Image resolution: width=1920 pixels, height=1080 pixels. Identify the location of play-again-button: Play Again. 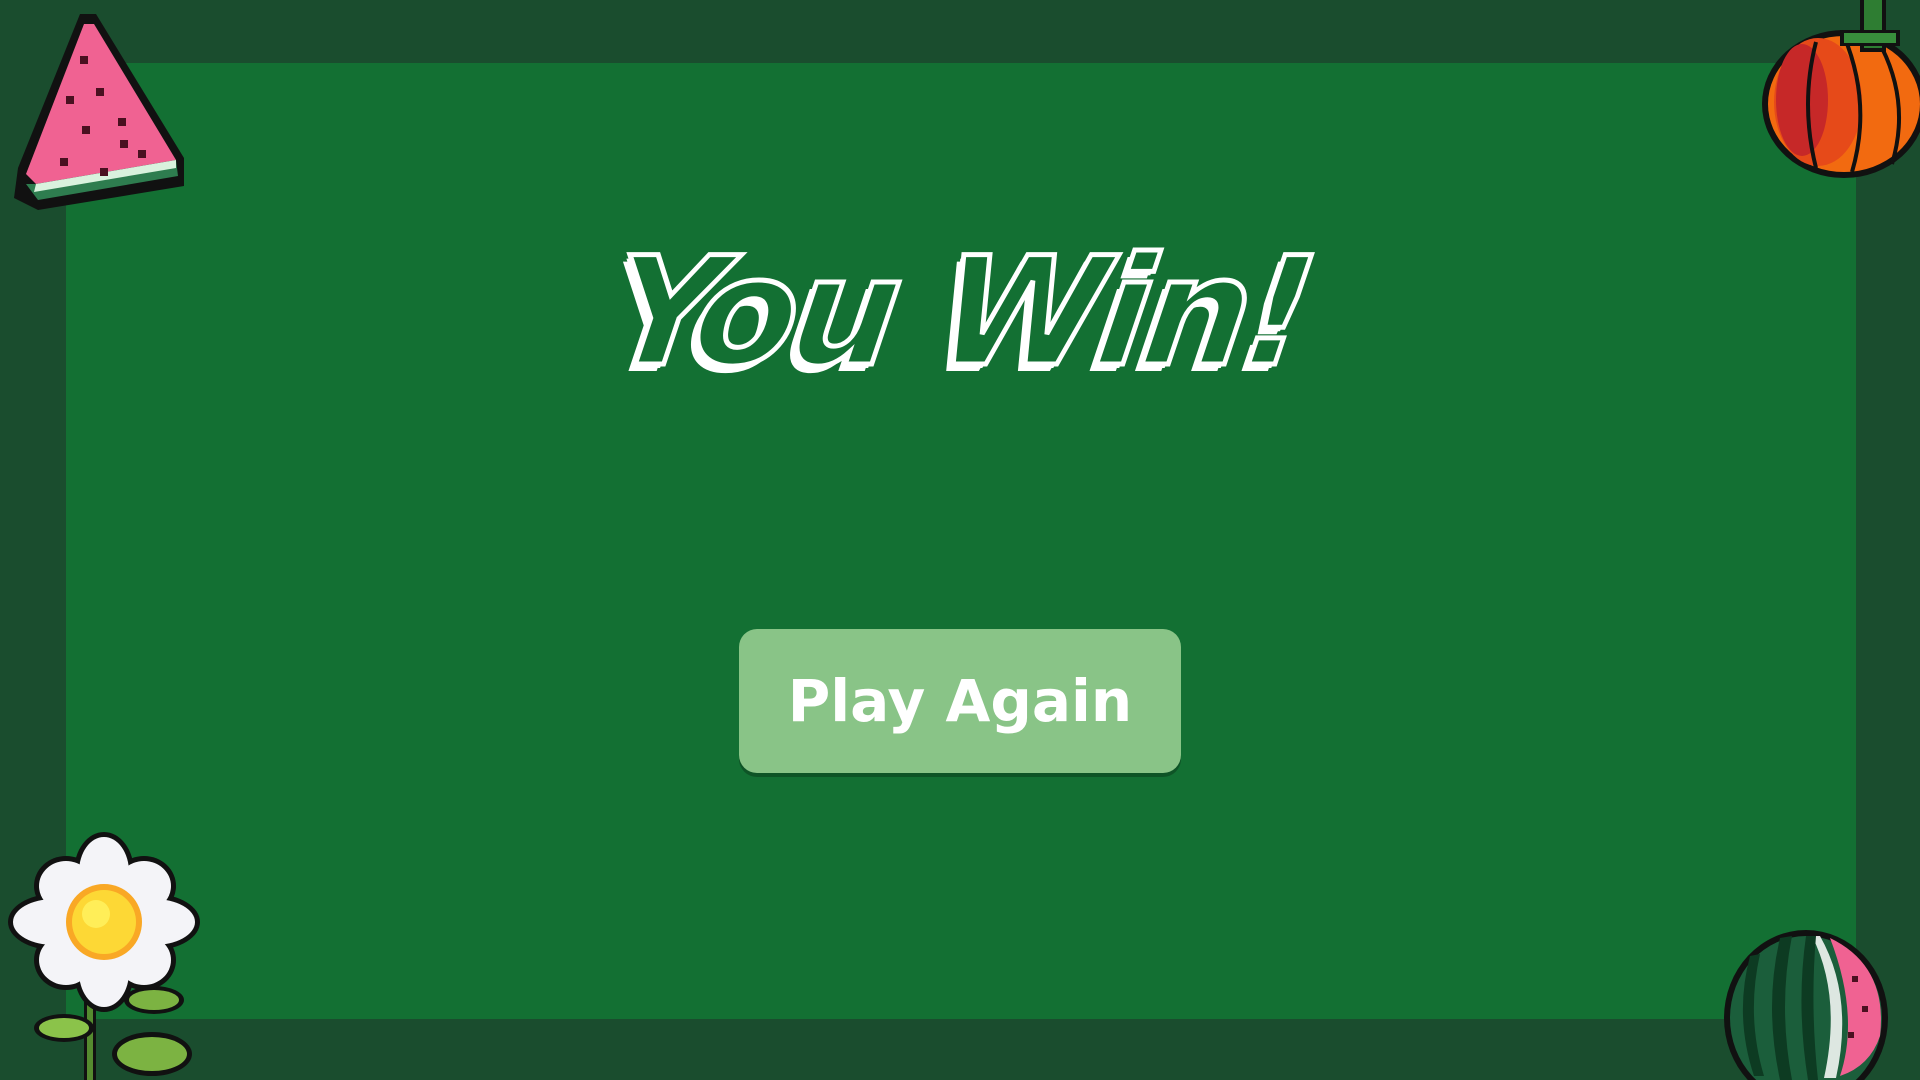
(960, 701).